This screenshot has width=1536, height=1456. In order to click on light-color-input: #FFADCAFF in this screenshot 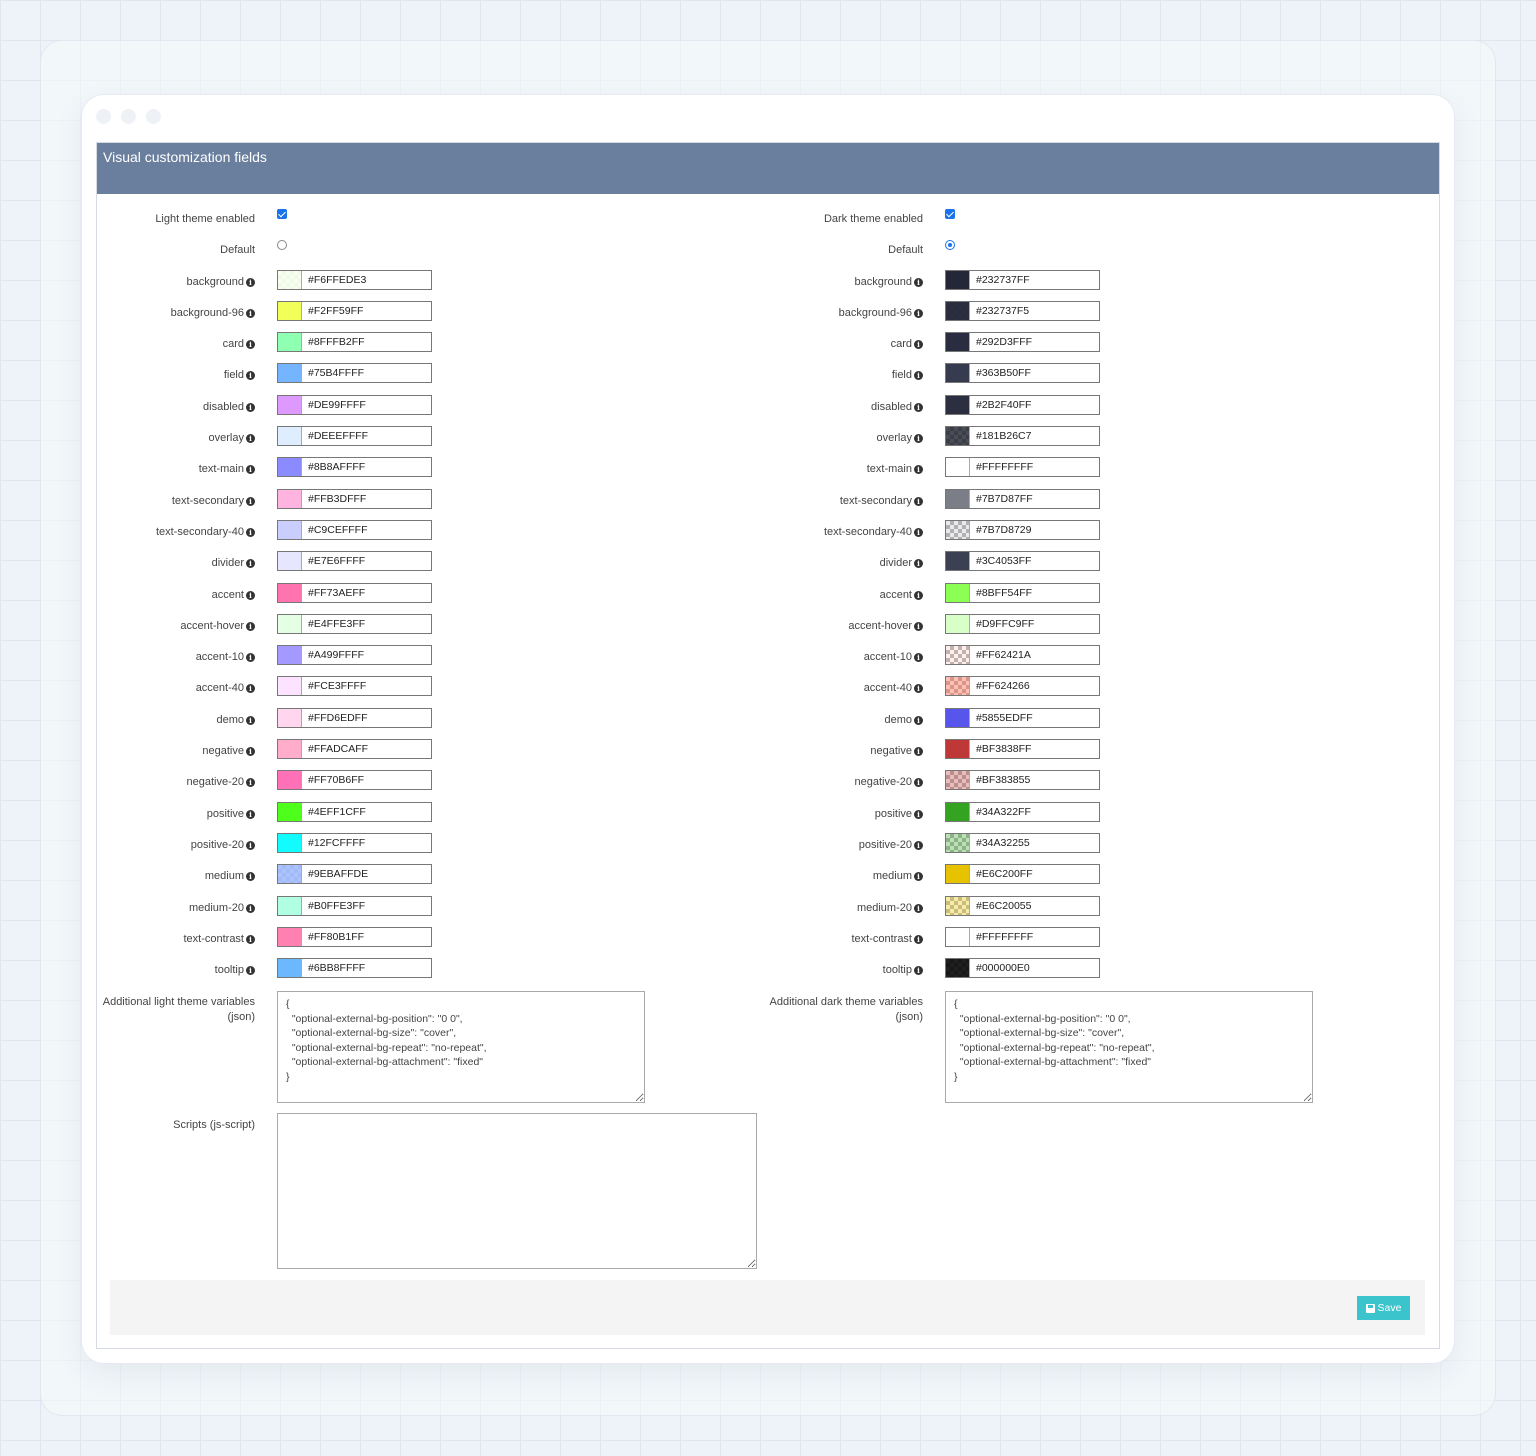, I will do `click(354, 749)`.